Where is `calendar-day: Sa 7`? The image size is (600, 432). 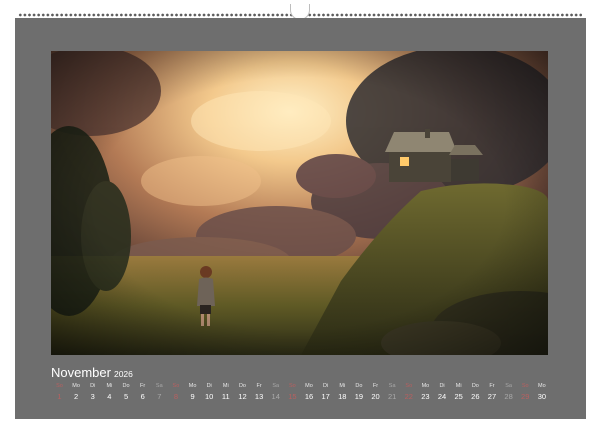
calendar-day: Sa 7 is located at coordinates (159, 393).